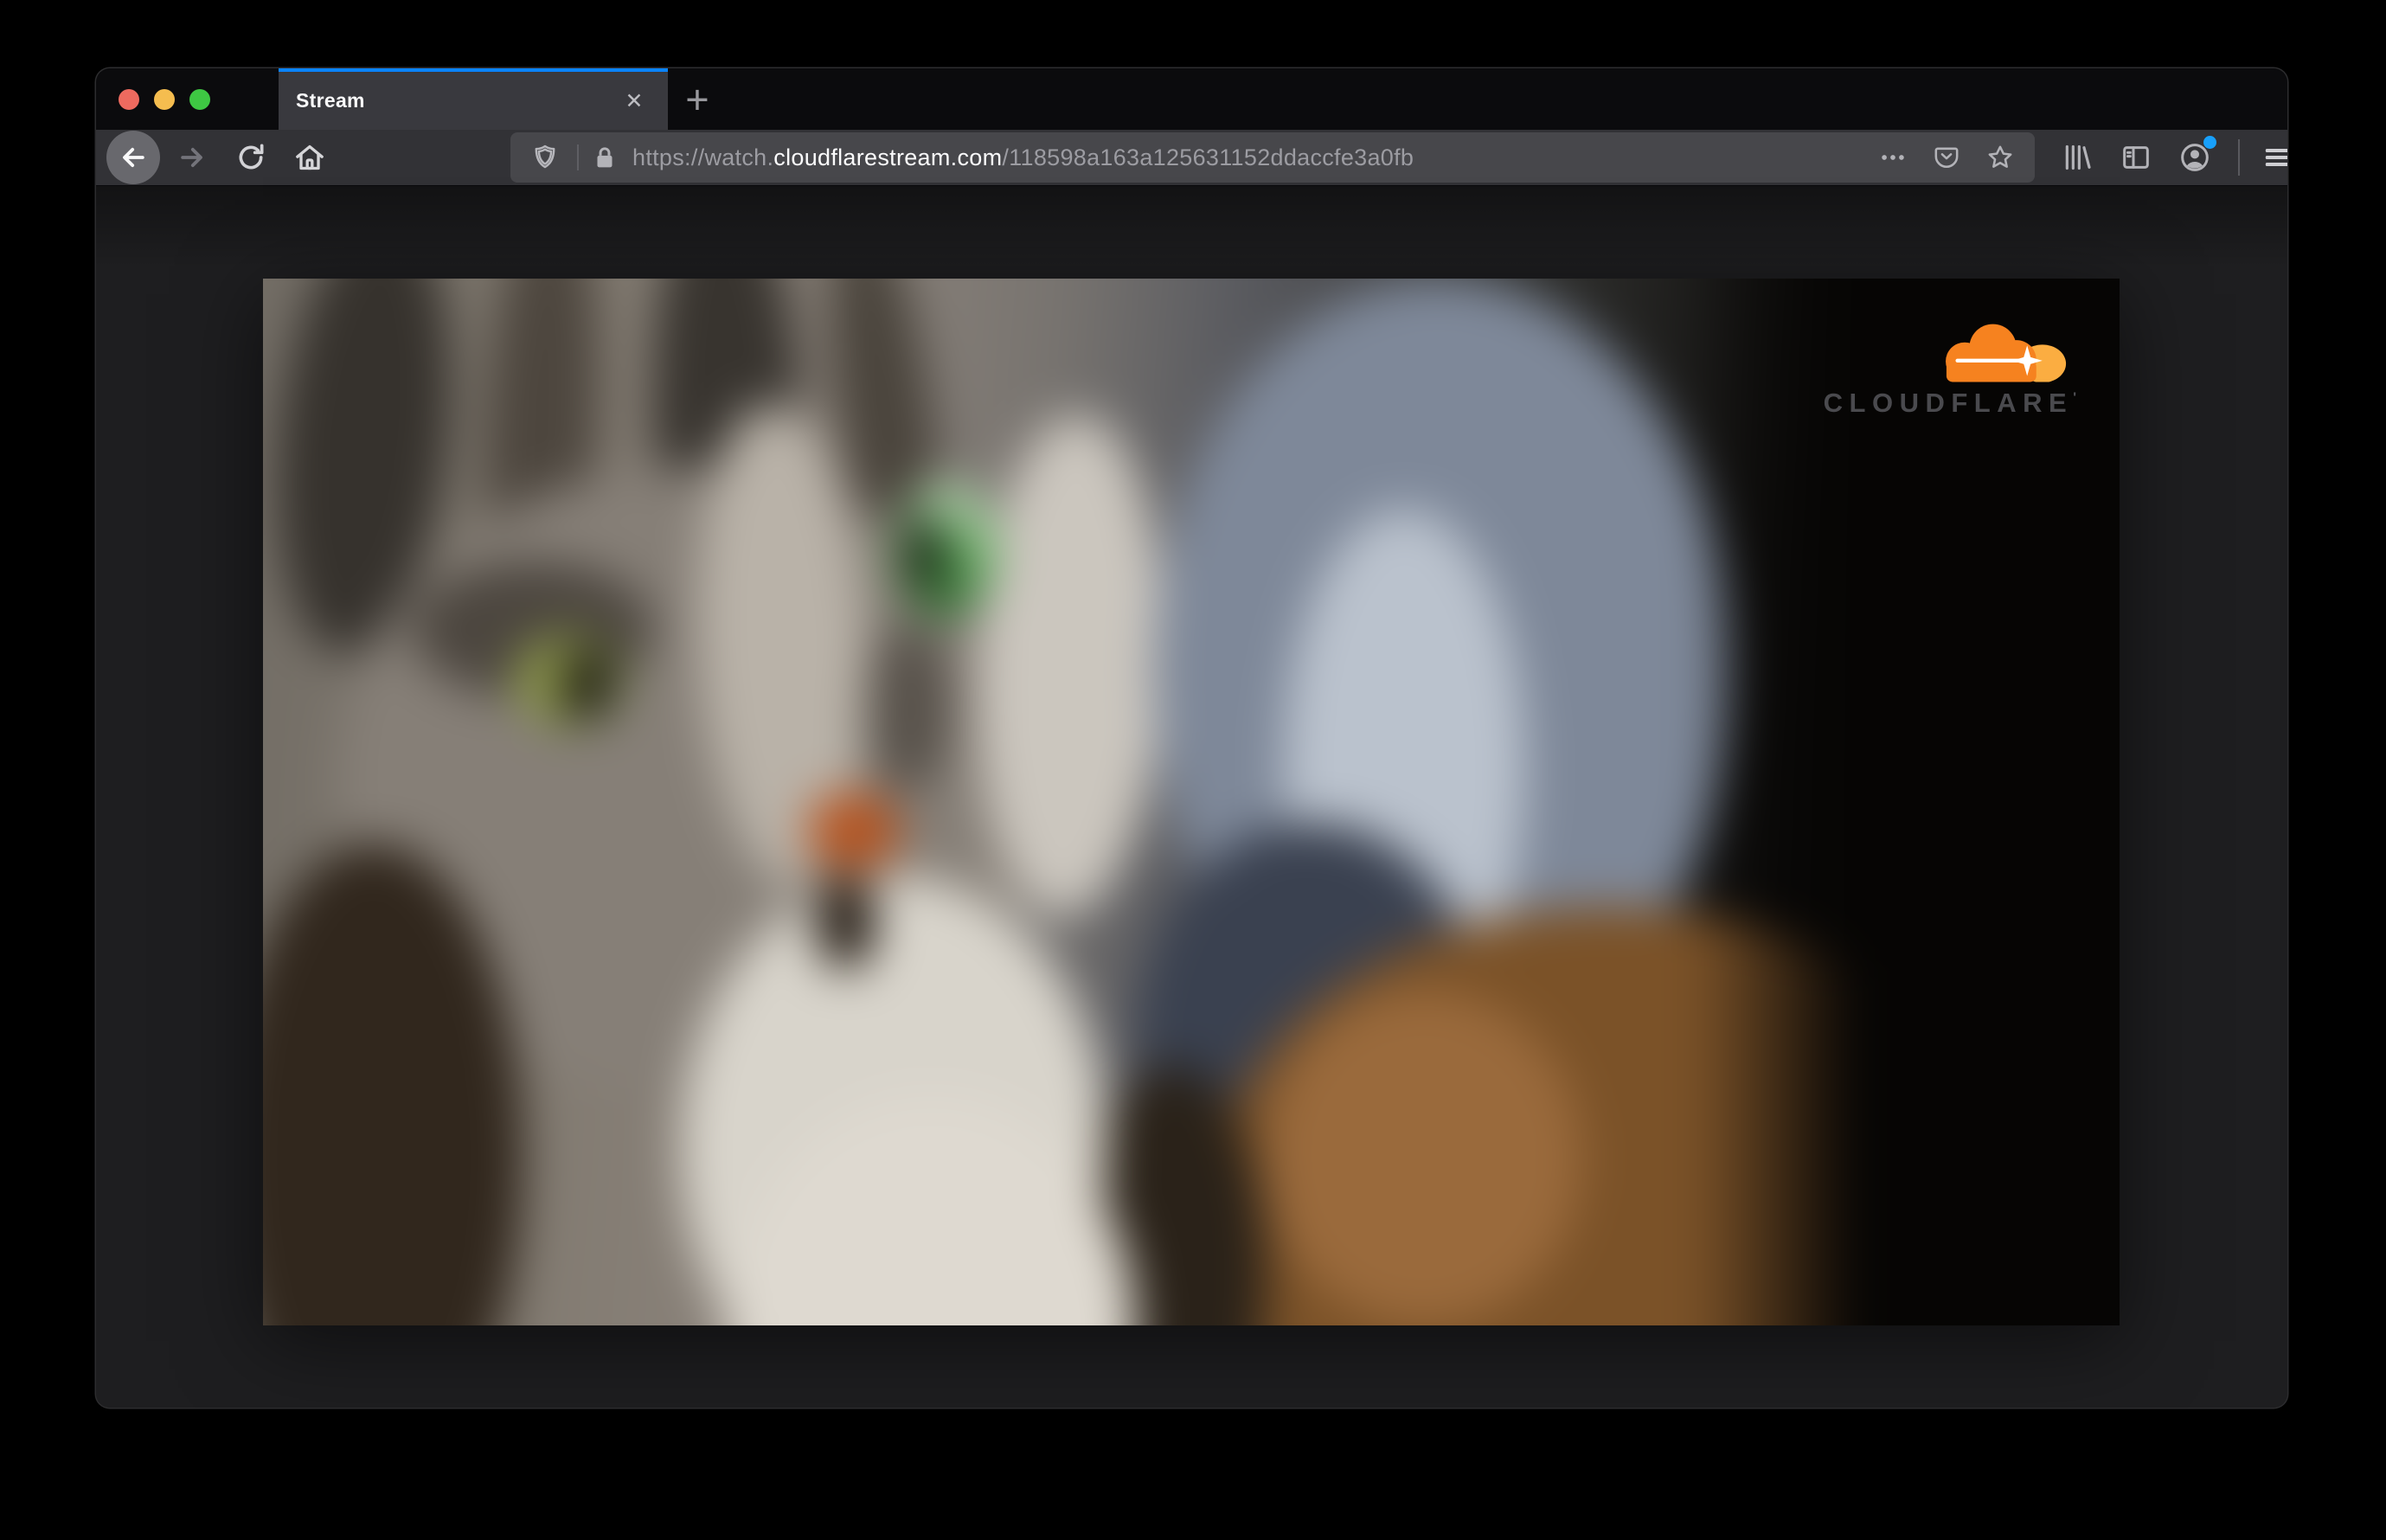 Image resolution: width=2386 pixels, height=1540 pixels. I want to click on library-button, so click(2077, 157).